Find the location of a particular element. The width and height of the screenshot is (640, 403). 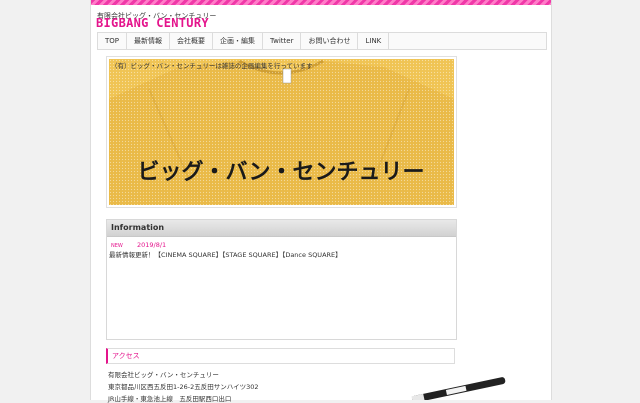

access-address: 東京都品川区西五反田1-26-2五反田サンハイツ302 is located at coordinates (183, 387).